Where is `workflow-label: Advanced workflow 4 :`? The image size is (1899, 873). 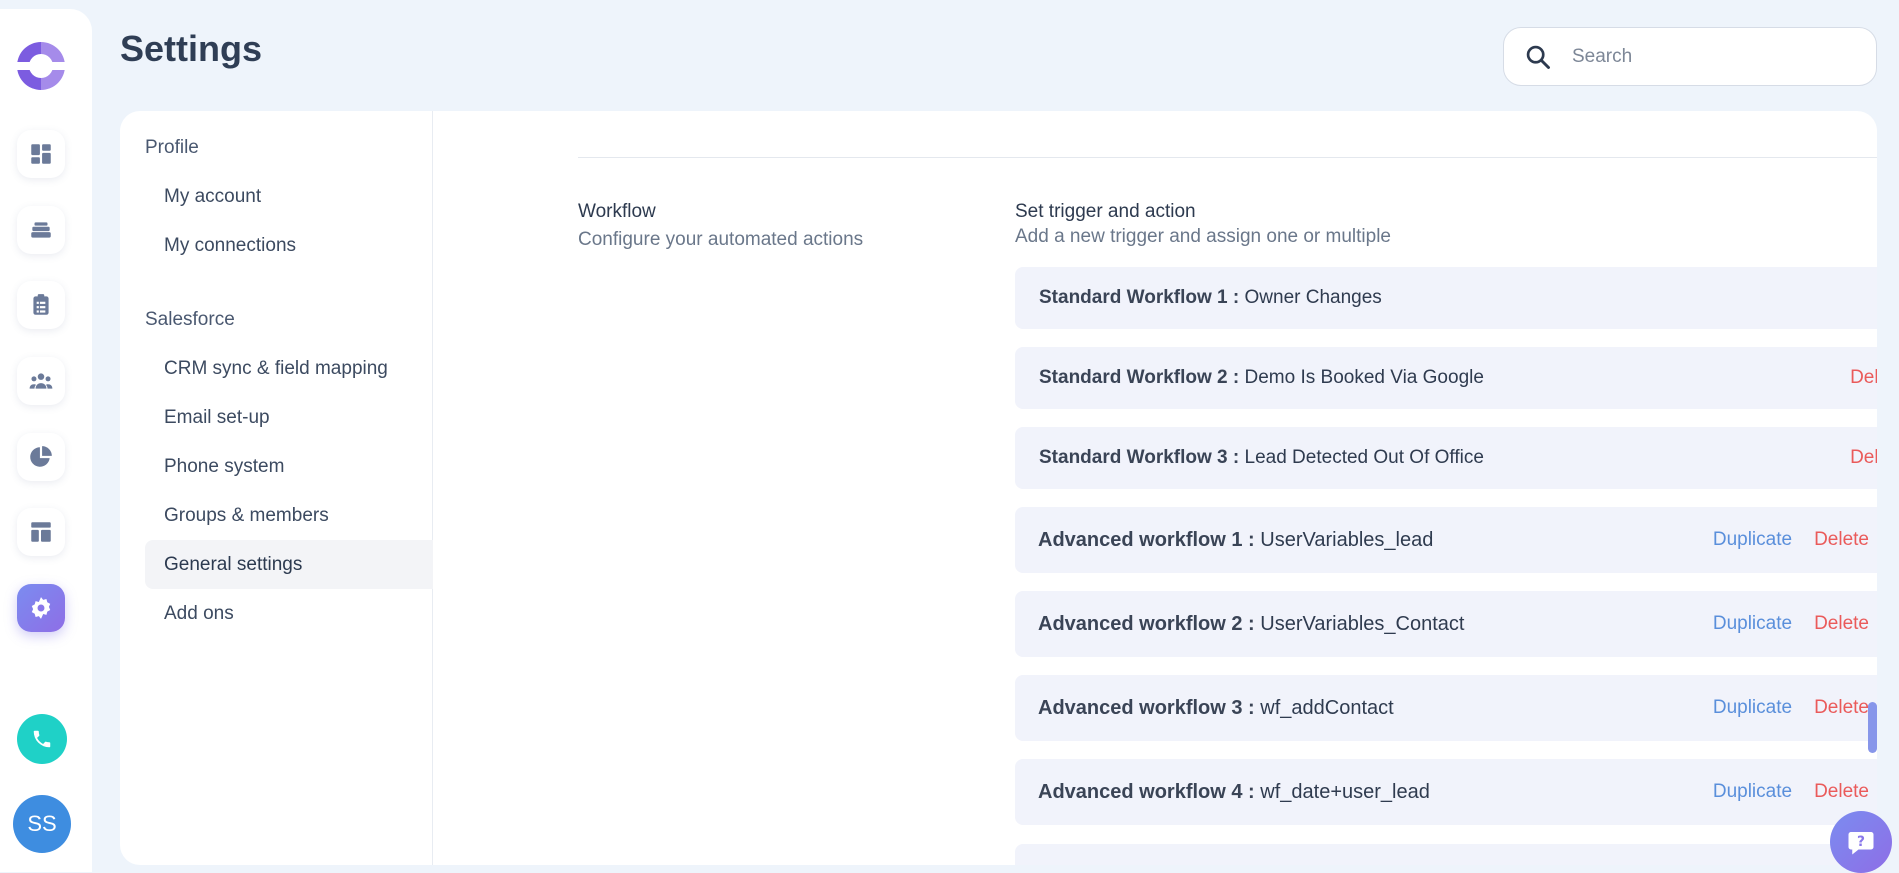 workflow-label: Advanced workflow 4 : is located at coordinates (1146, 791).